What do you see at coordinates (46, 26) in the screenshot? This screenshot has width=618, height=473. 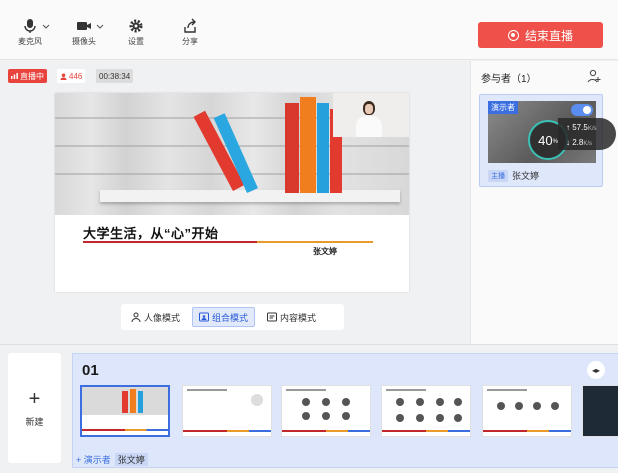 I see `mic-chevron-down-icon` at bounding box center [46, 26].